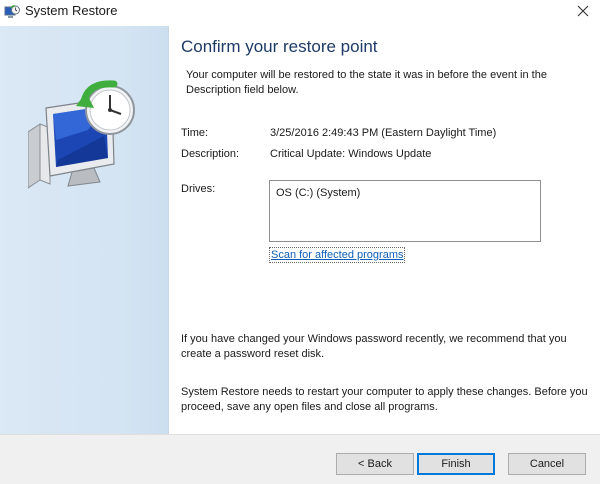 This screenshot has height=484, width=600. Describe the element at coordinates (300, 459) in the screenshot. I see `button-bar: < Back Finish Cancel` at that location.